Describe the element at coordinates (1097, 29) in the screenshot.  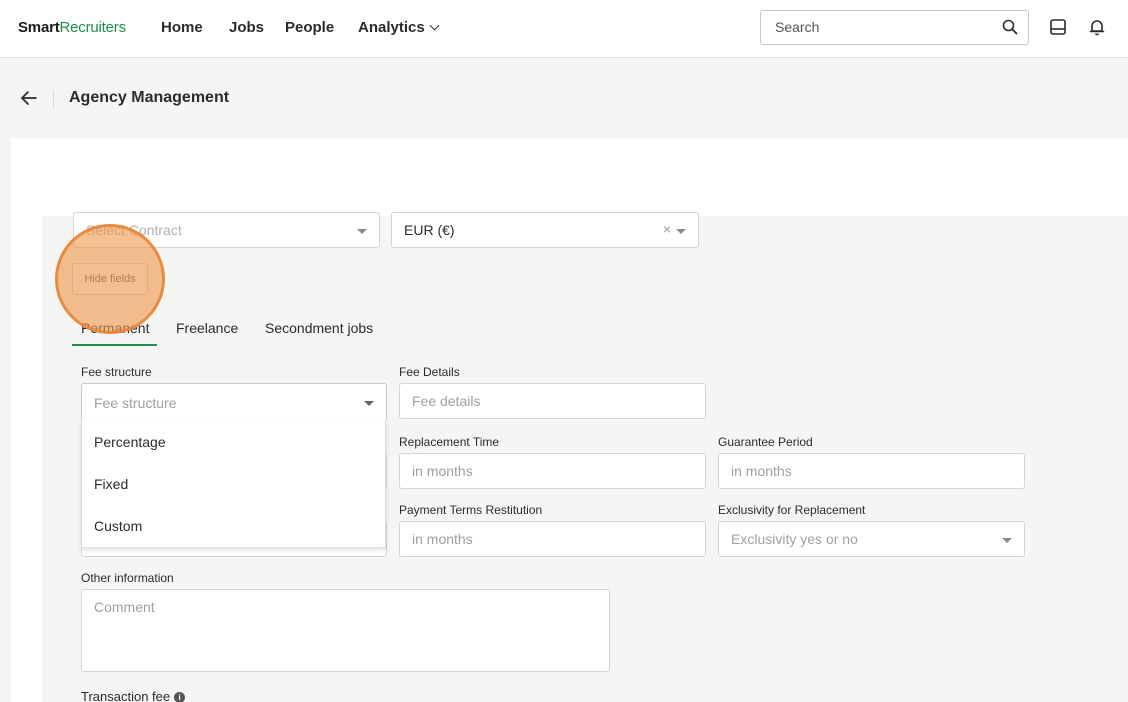
I see `bell-icon` at that location.